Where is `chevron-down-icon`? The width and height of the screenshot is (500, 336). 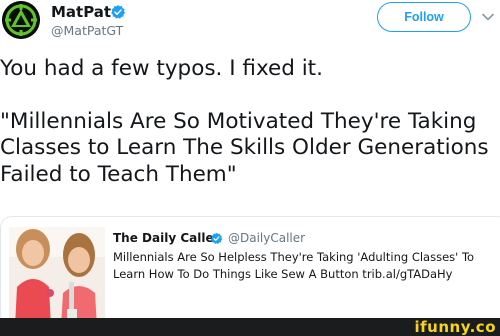
chevron-down-icon is located at coordinates (488, 17).